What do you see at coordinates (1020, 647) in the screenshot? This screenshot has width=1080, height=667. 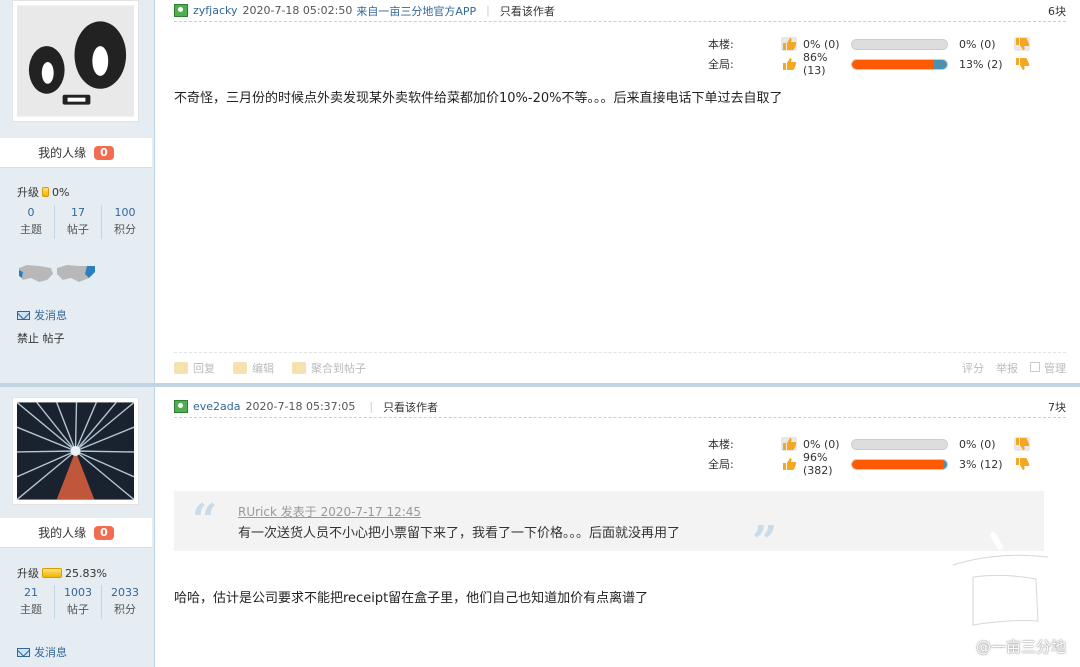 I see `watermark-text: @一亩三分地` at bounding box center [1020, 647].